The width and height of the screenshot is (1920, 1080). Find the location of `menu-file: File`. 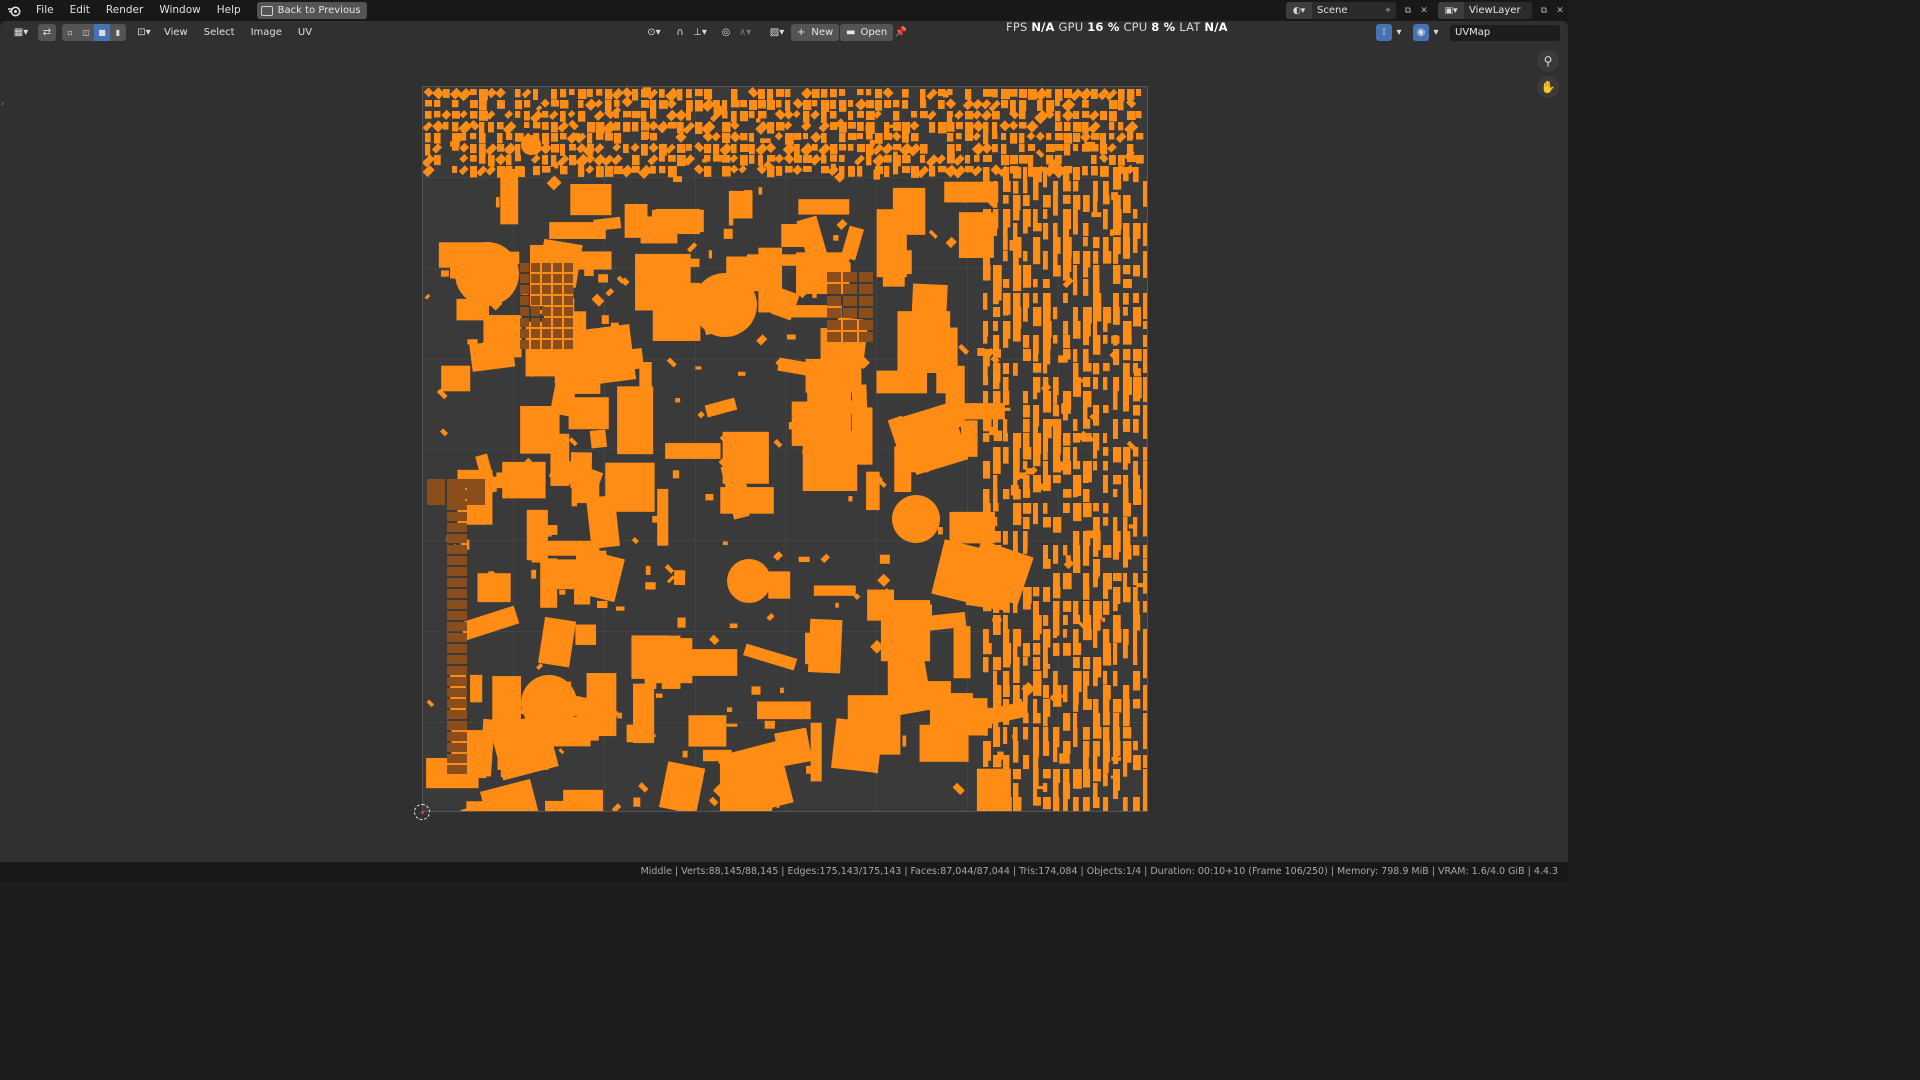

menu-file: File is located at coordinates (45, 10).